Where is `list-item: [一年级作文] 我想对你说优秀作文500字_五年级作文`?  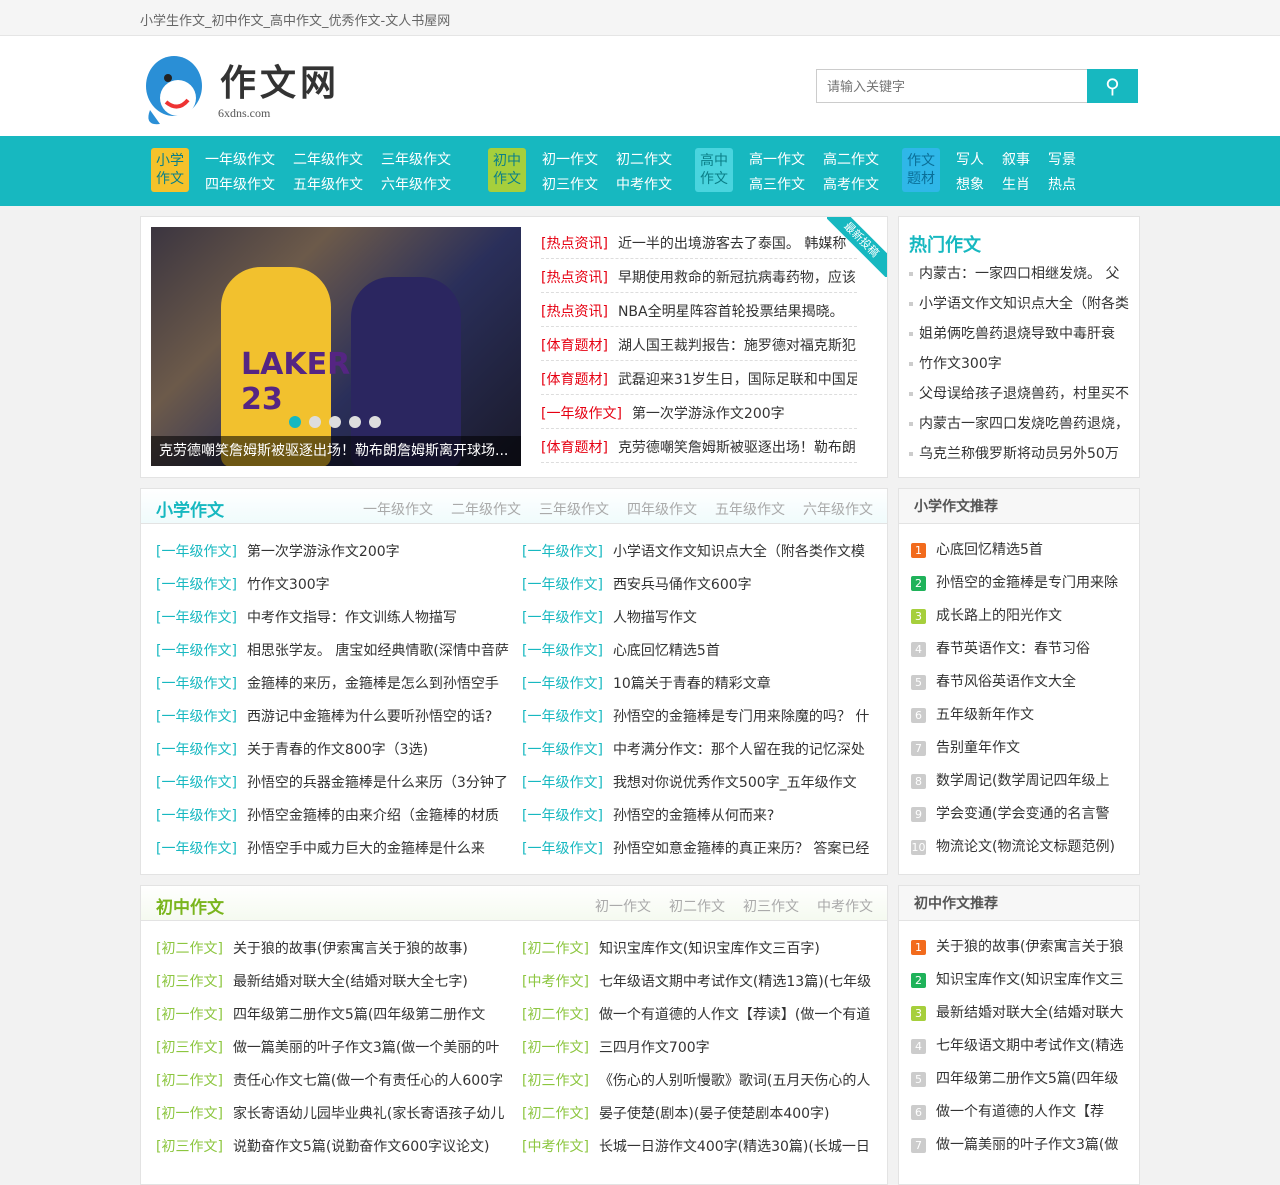 list-item: [一年级作文] 我想对你说优秀作文500字_五年级作文 is located at coordinates (705, 783).